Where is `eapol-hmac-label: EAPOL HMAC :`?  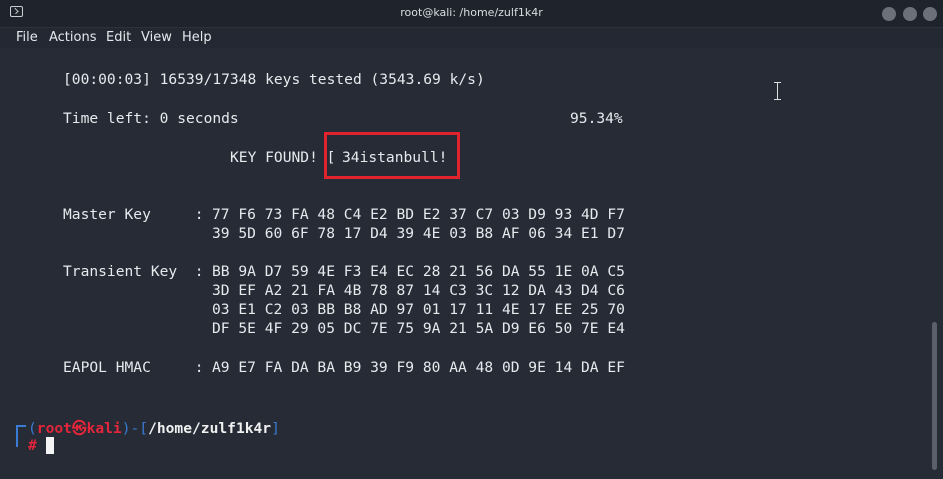
eapol-hmac-label: EAPOL HMAC : is located at coordinates (133, 367).